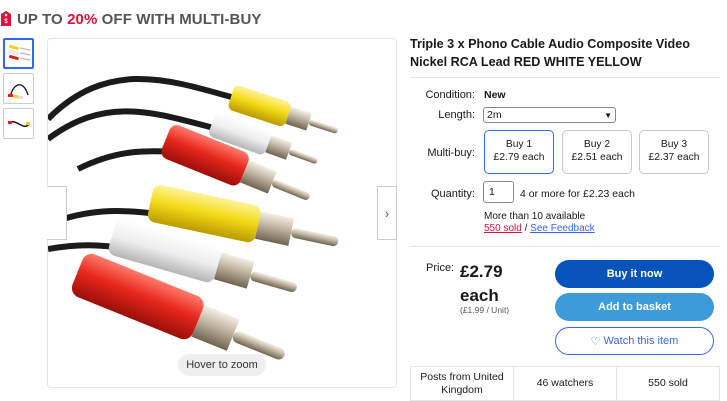 The height and width of the screenshot is (401, 727). I want to click on buy-it-now-button: Buy it now, so click(634, 274).